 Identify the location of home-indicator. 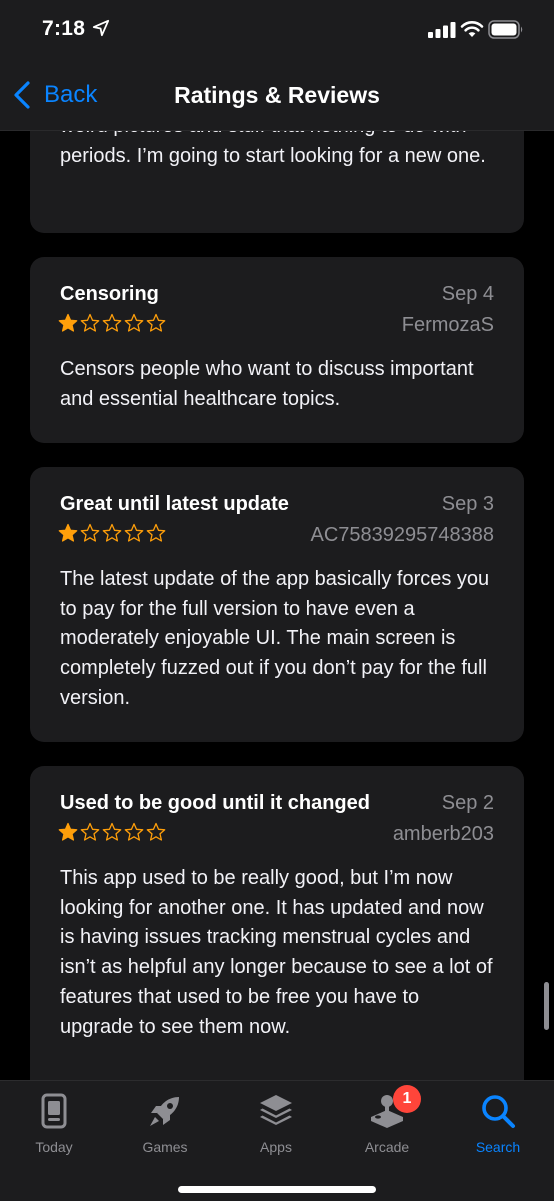
(277, 1189).